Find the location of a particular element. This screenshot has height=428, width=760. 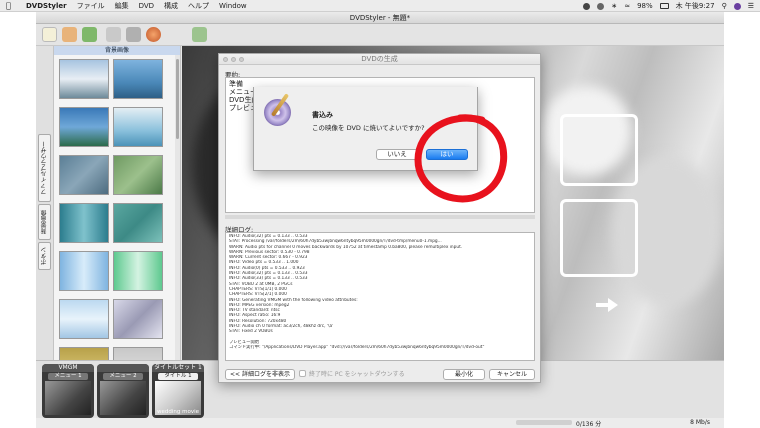

menu-config: 構成 is located at coordinates (171, 6).